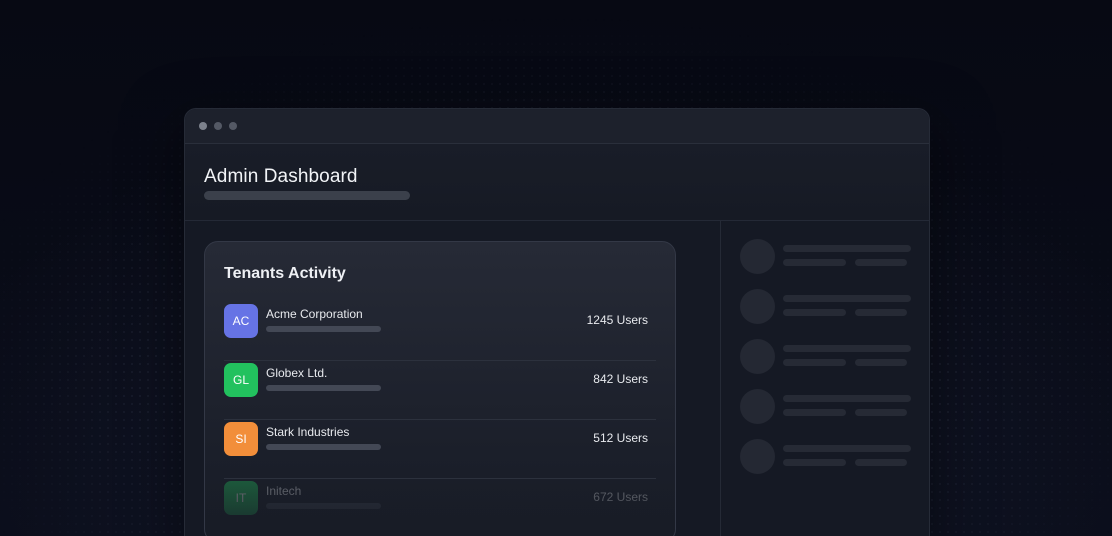 The height and width of the screenshot is (536, 1112). Describe the element at coordinates (284, 491) in the screenshot. I see `tenant-name: Initech` at that location.